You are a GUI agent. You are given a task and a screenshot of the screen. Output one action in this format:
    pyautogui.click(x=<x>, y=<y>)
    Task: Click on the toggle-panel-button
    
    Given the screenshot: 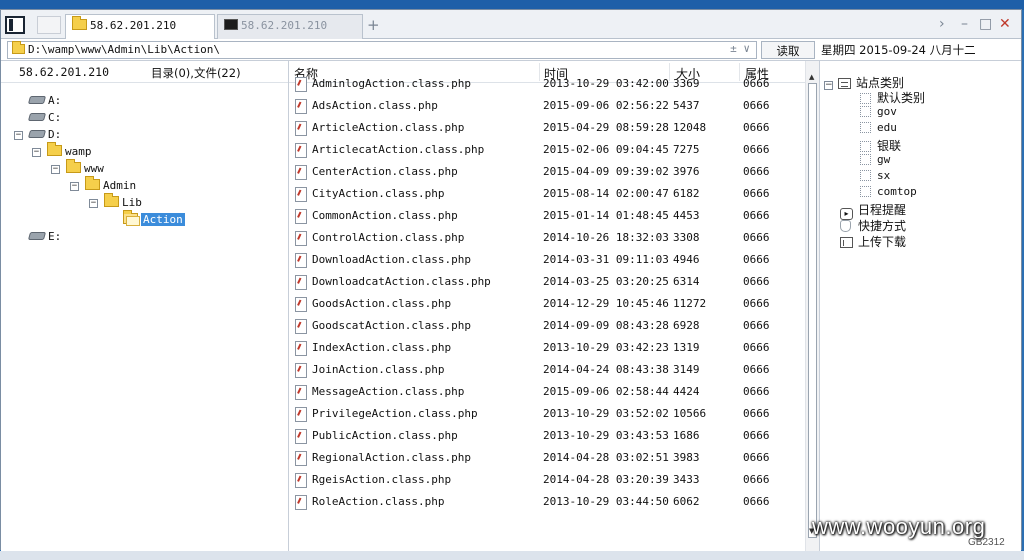 What is the action you would take?
    pyautogui.click(x=15, y=25)
    